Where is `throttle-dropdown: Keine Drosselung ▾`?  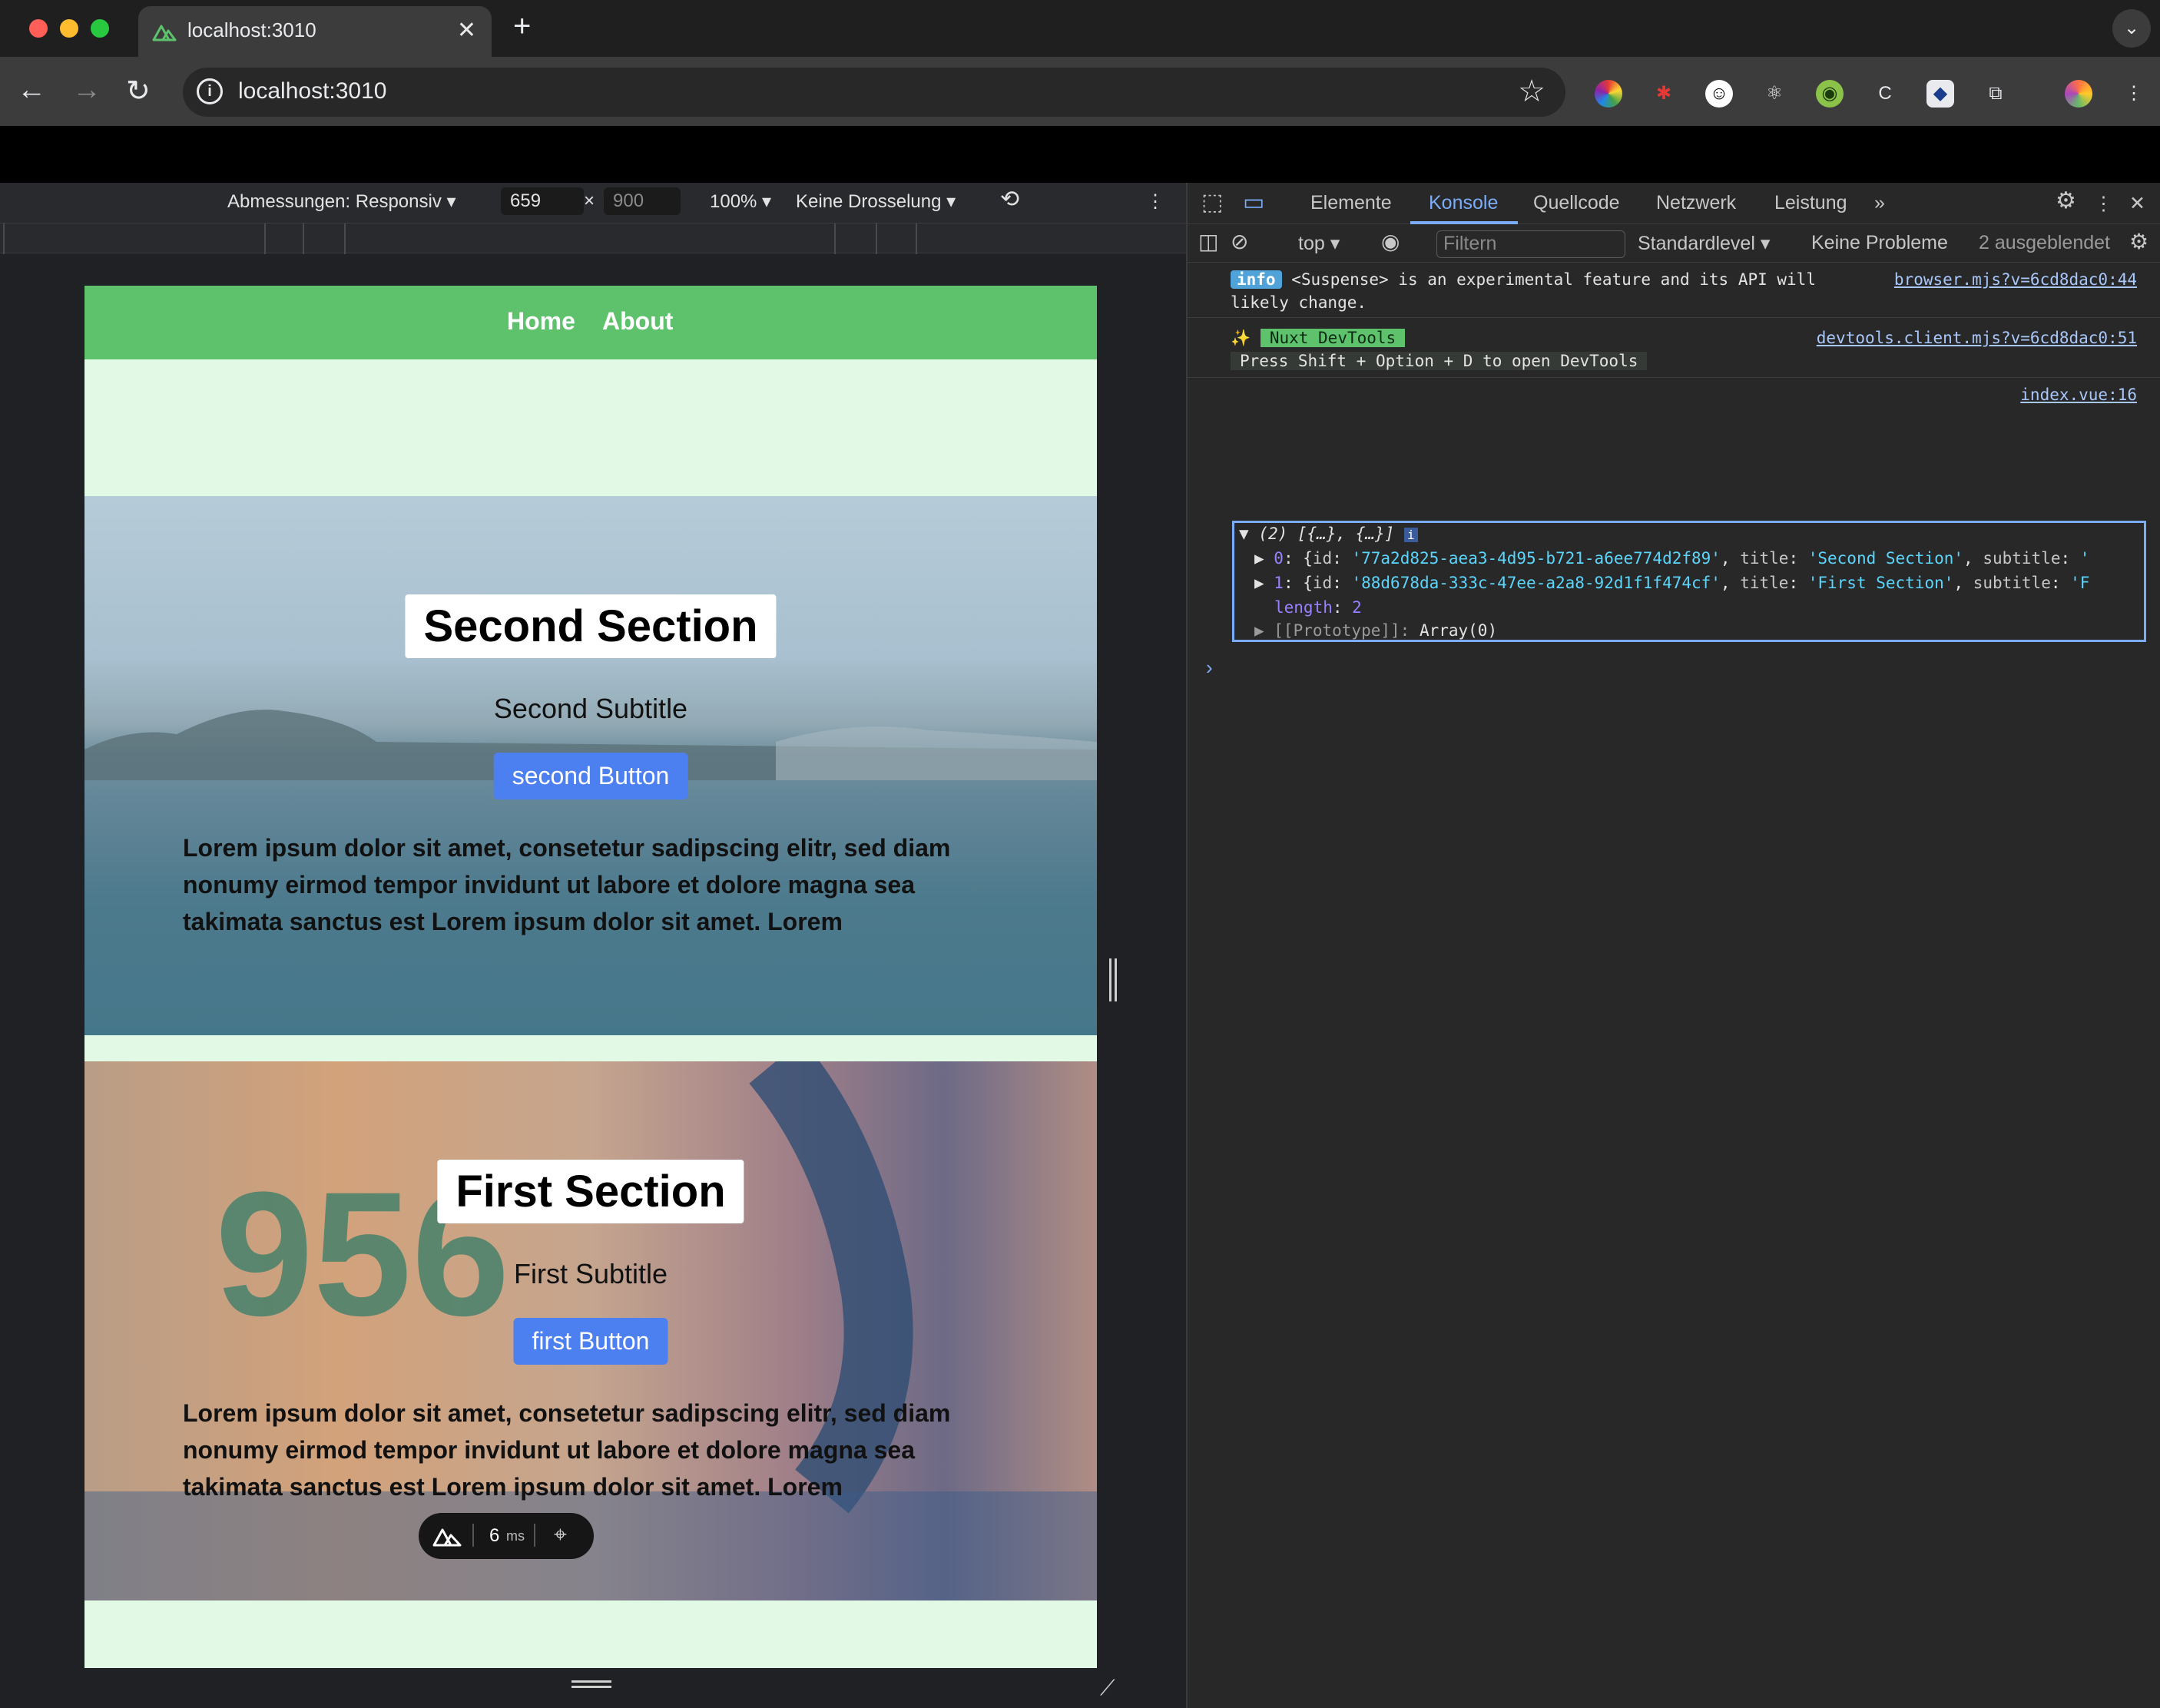 throttle-dropdown: Keine Drosselung ▾ is located at coordinates (876, 201).